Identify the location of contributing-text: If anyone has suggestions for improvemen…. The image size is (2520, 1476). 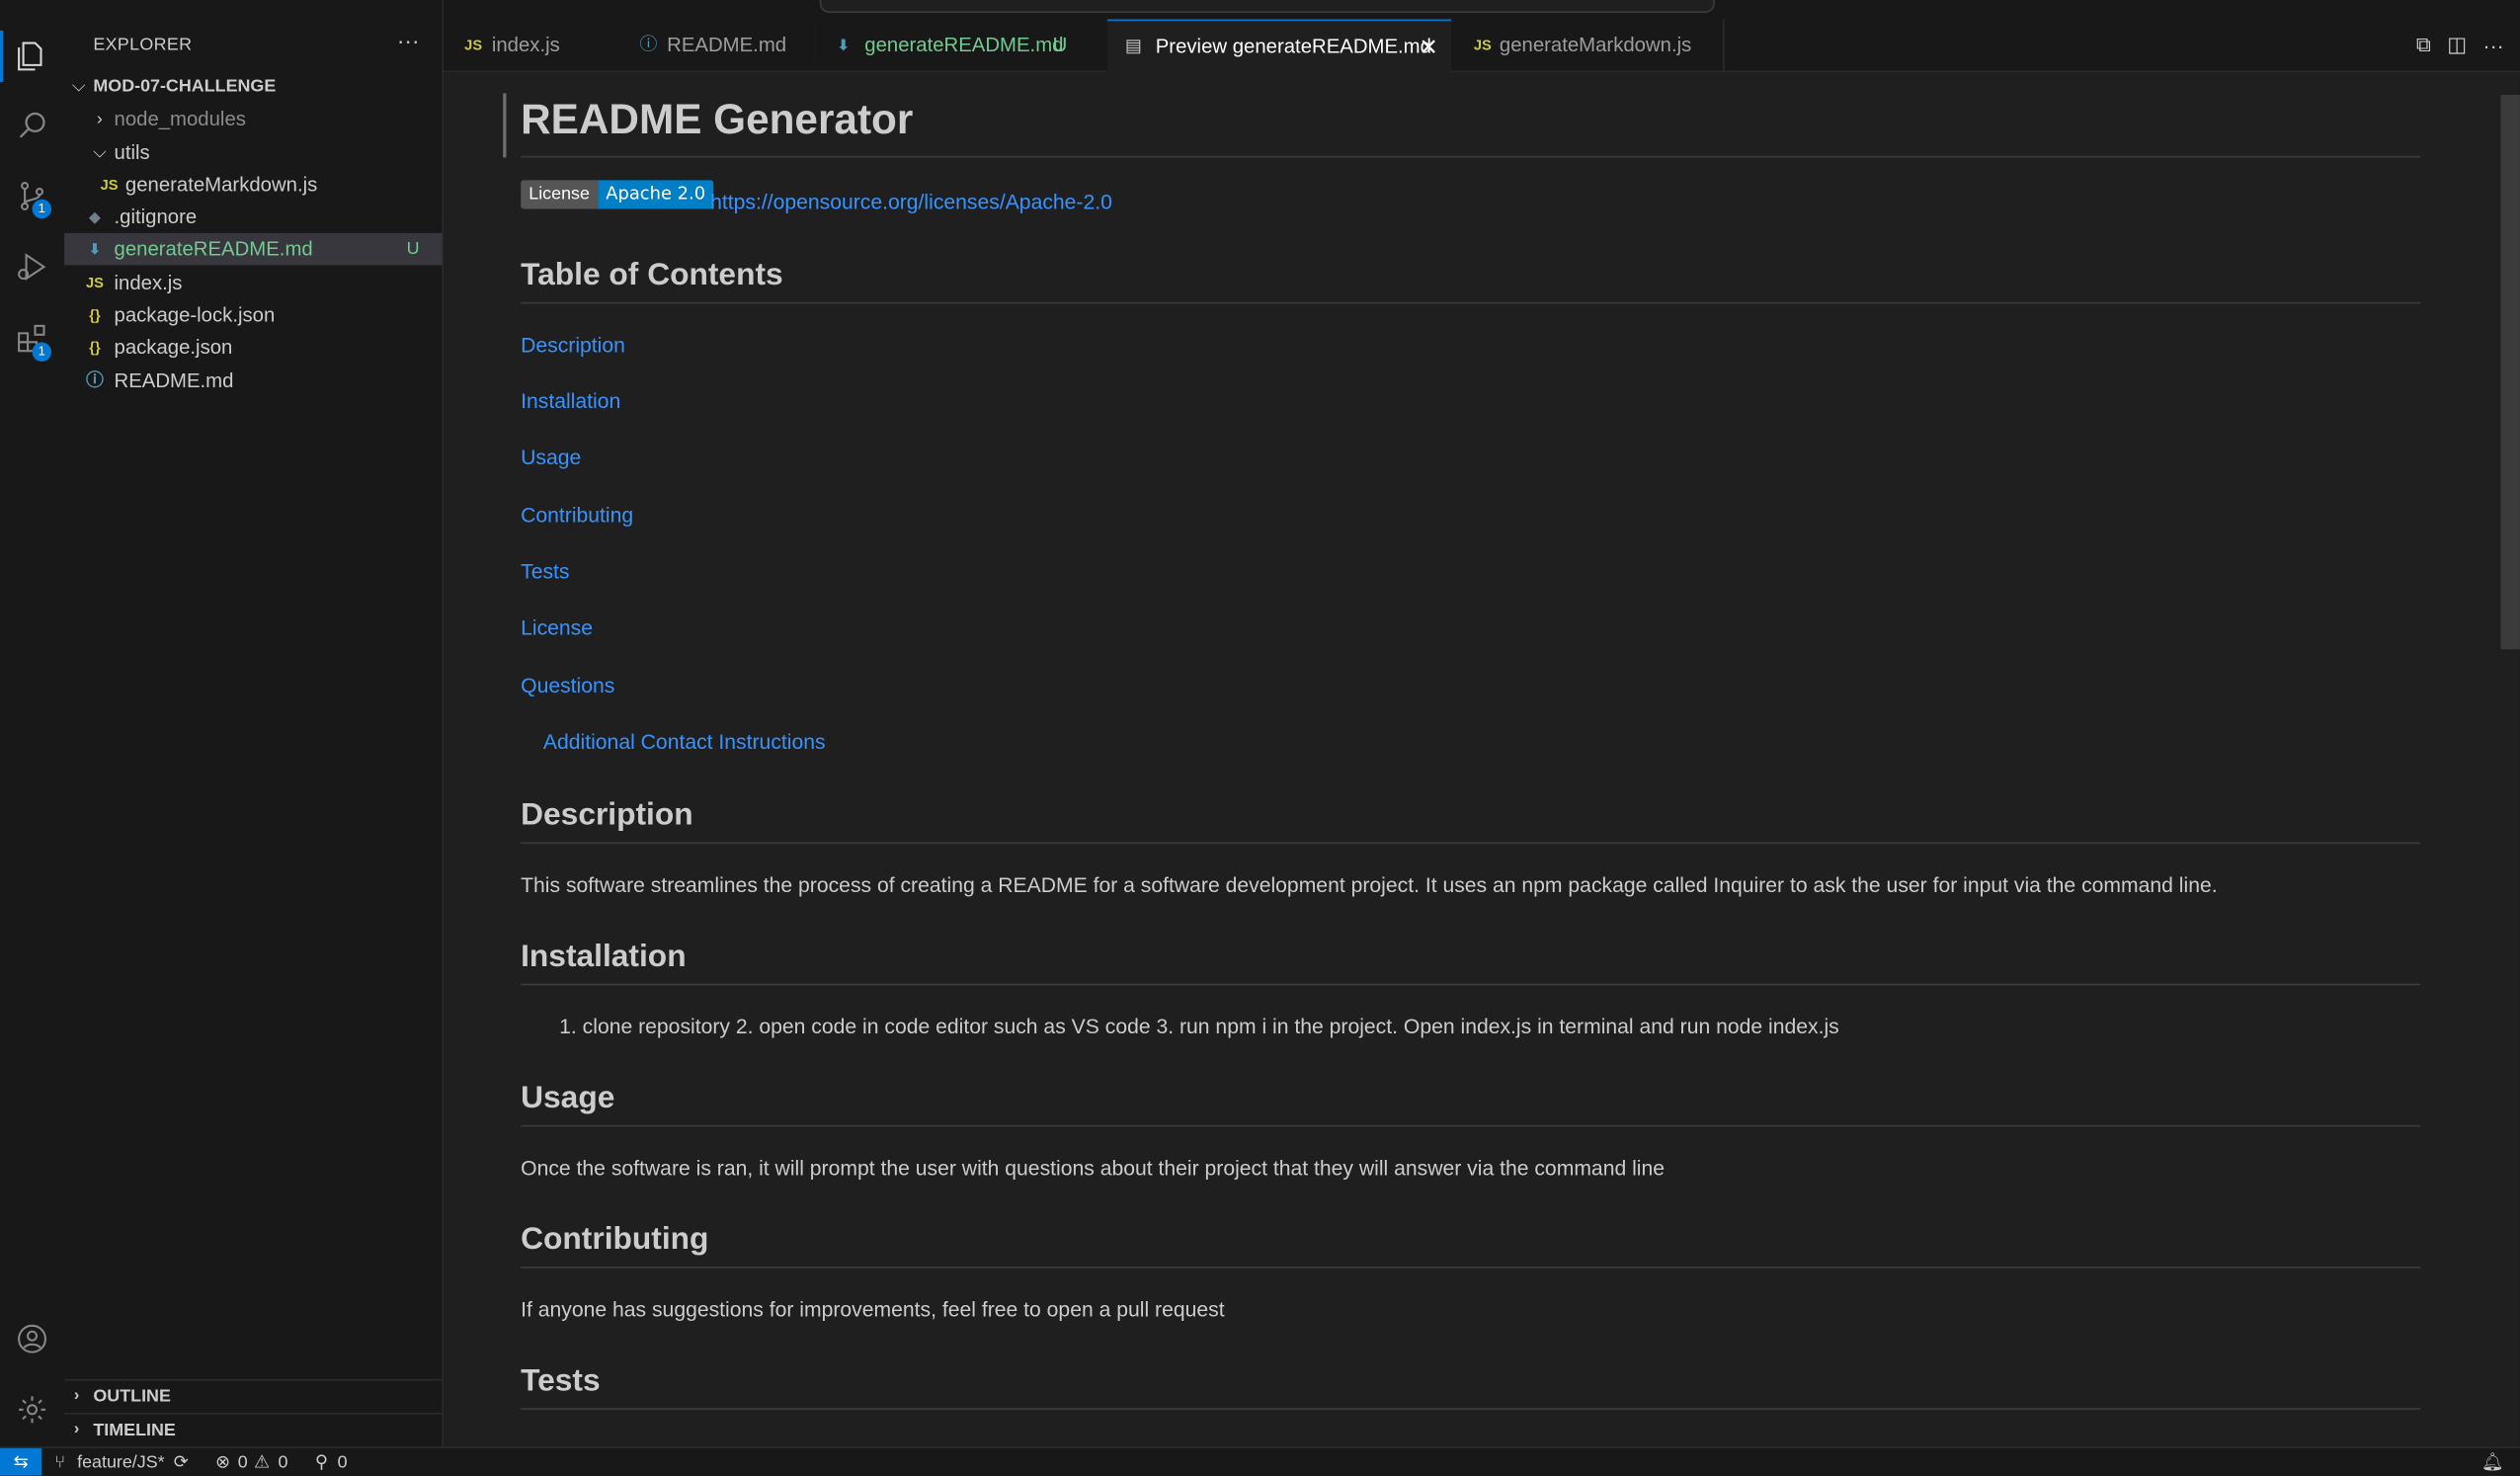
(873, 1309).